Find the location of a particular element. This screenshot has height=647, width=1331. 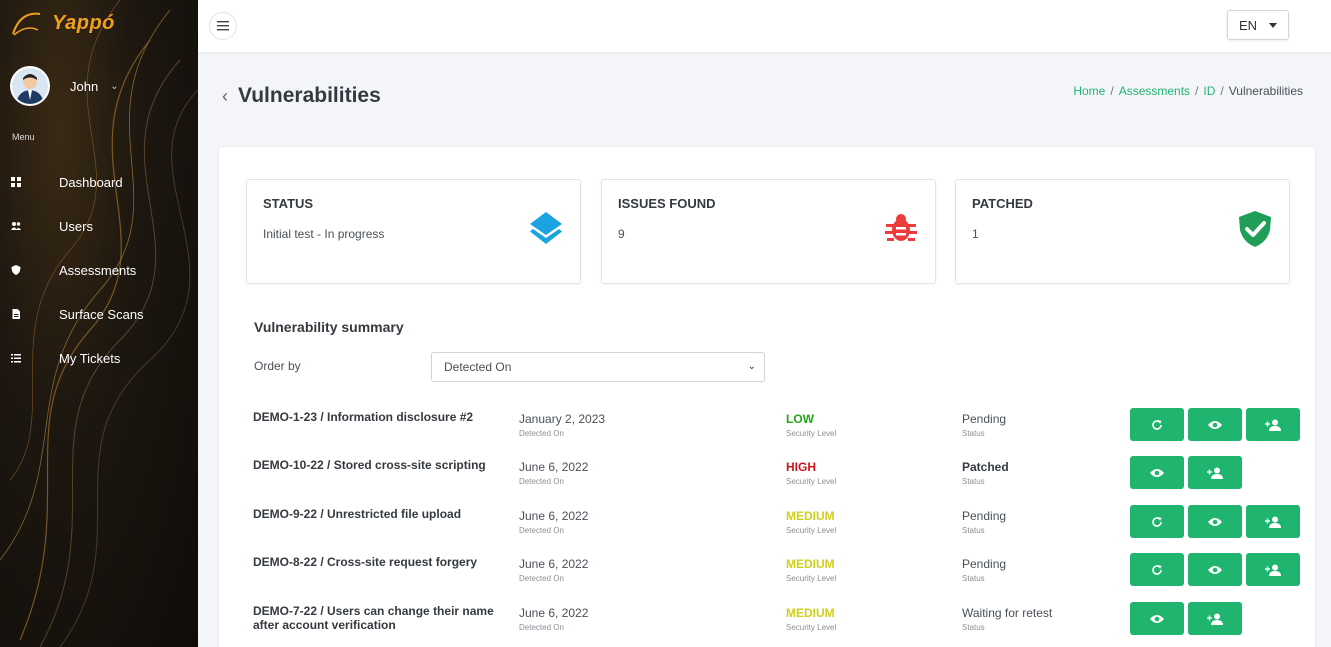

security-level: HIGH Security Level is located at coordinates (811, 473).